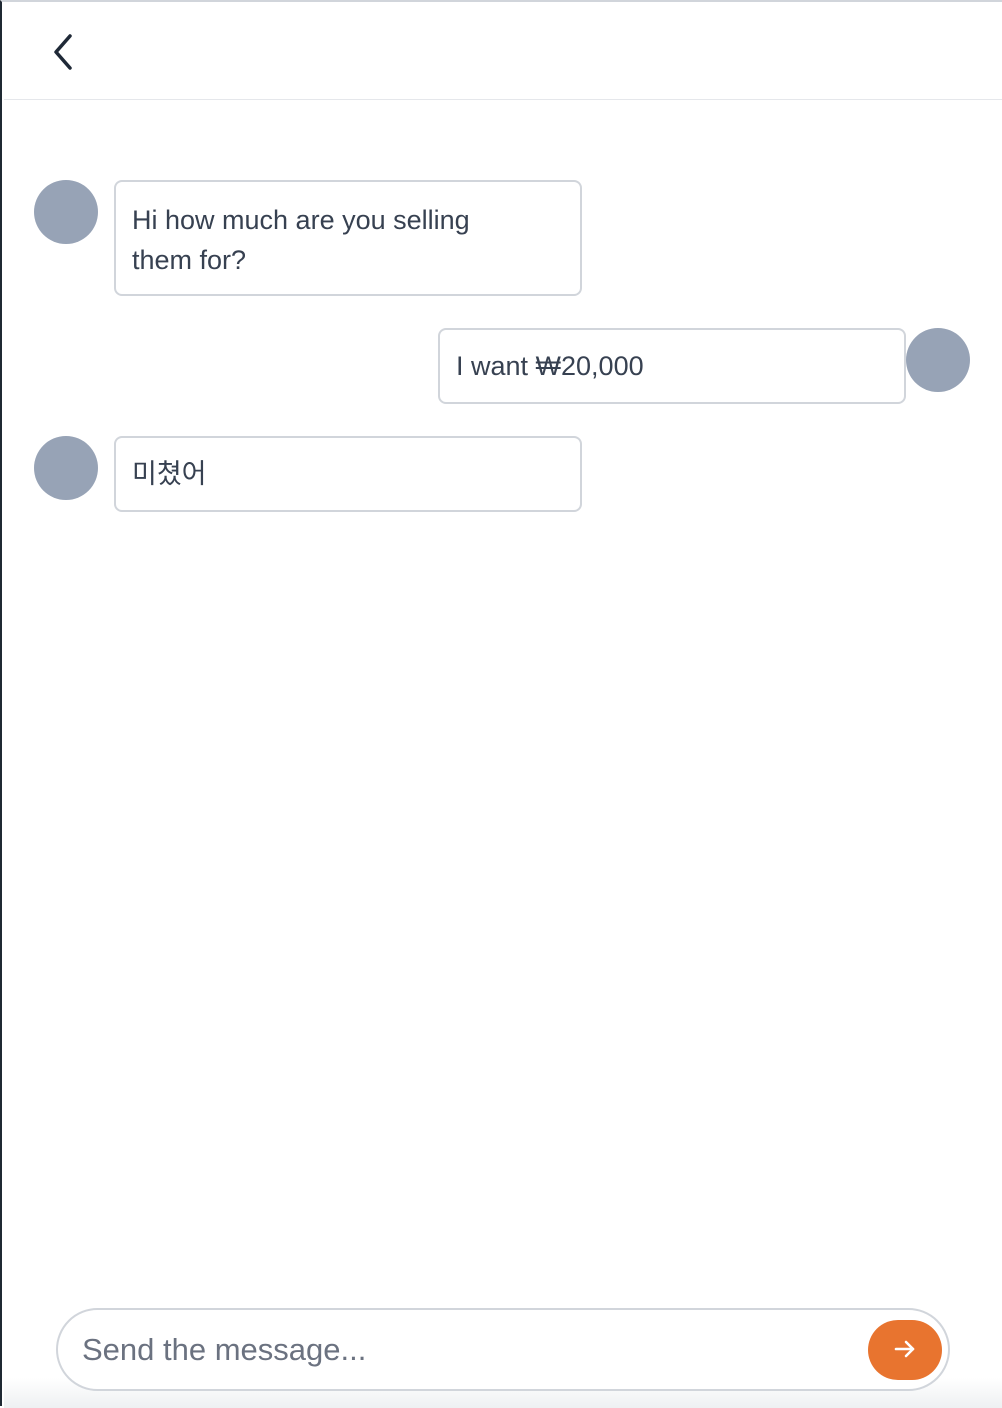 The image size is (1002, 1408). I want to click on message-composer, so click(503, 1349).